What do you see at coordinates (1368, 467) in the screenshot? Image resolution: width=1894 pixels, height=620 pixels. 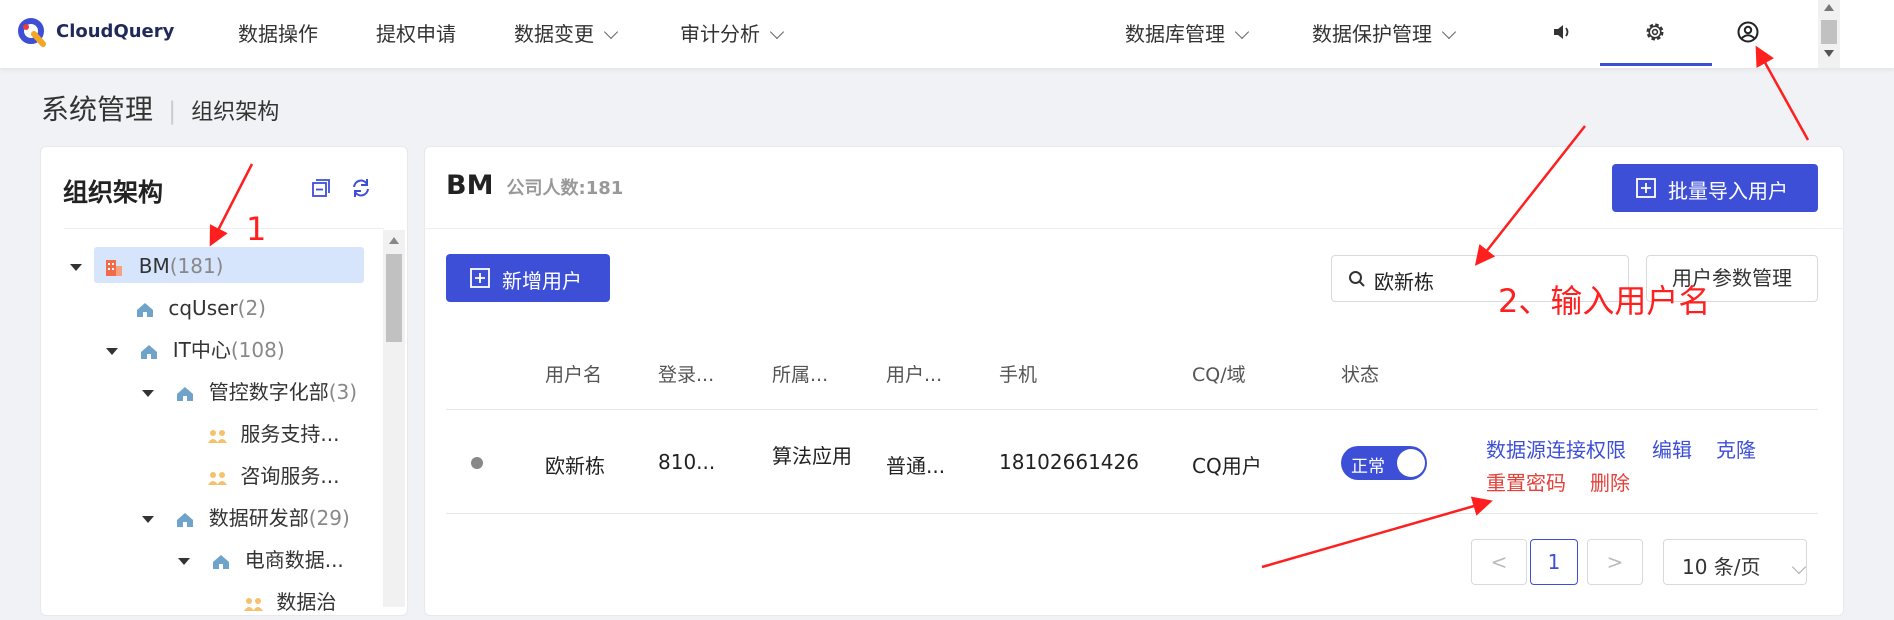 I see `status-toggle-label: 正常` at bounding box center [1368, 467].